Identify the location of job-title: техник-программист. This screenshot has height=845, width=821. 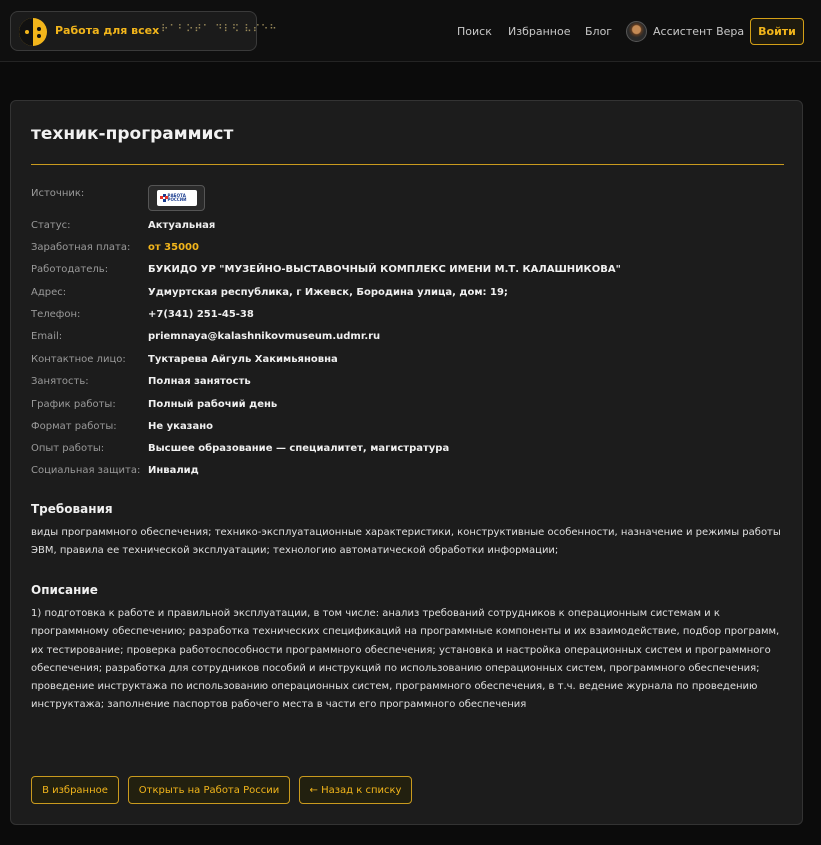
(132, 134).